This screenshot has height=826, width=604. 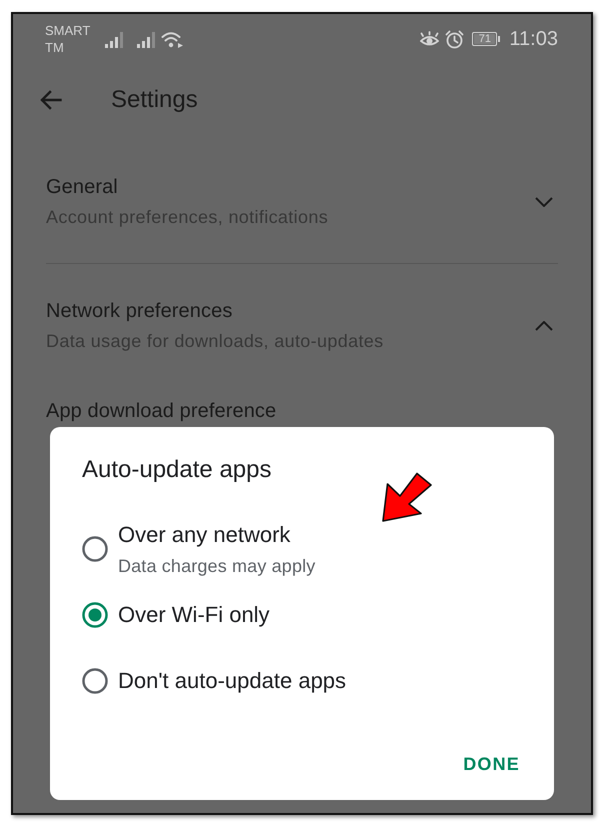 I want to click on alarm-clock-icon, so click(x=454, y=39).